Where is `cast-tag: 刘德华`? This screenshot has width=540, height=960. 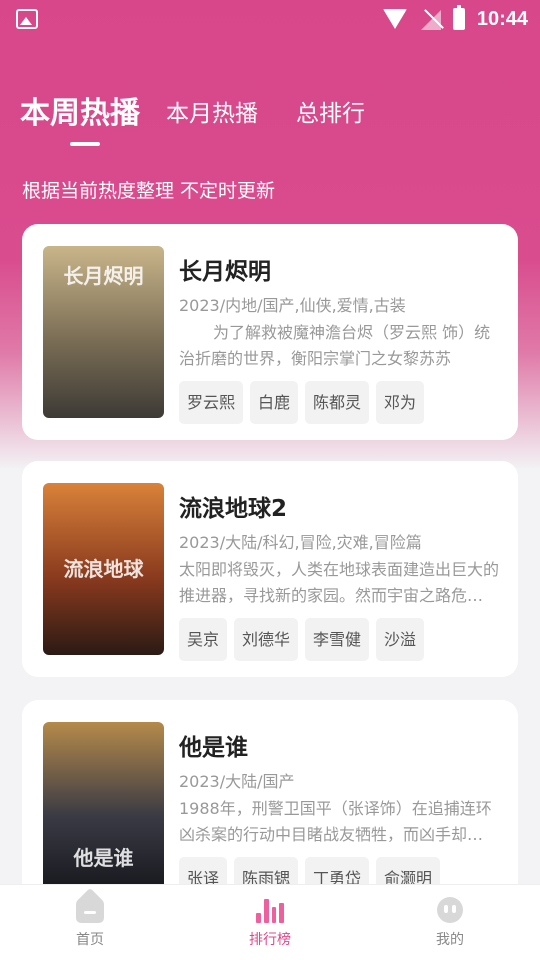
cast-tag: 刘德华 is located at coordinates (266, 639).